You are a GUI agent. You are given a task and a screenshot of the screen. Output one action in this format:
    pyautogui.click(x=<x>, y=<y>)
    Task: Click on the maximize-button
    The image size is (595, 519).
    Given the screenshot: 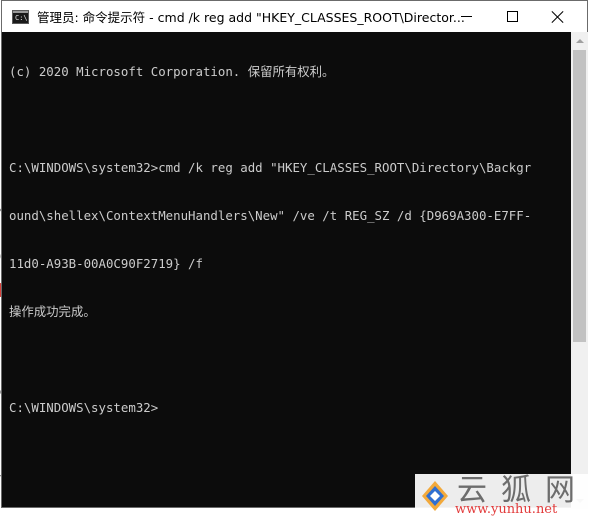 What is the action you would take?
    pyautogui.click(x=512, y=16)
    